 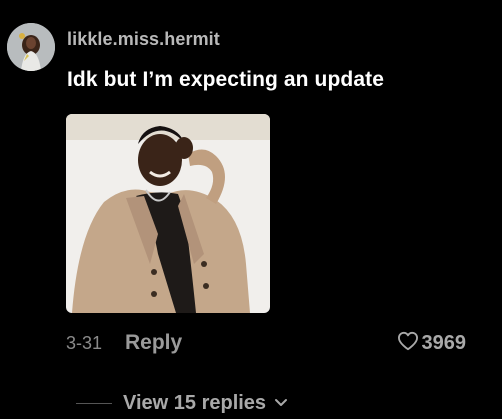 I want to click on chevron-down-icon, so click(x=281, y=404).